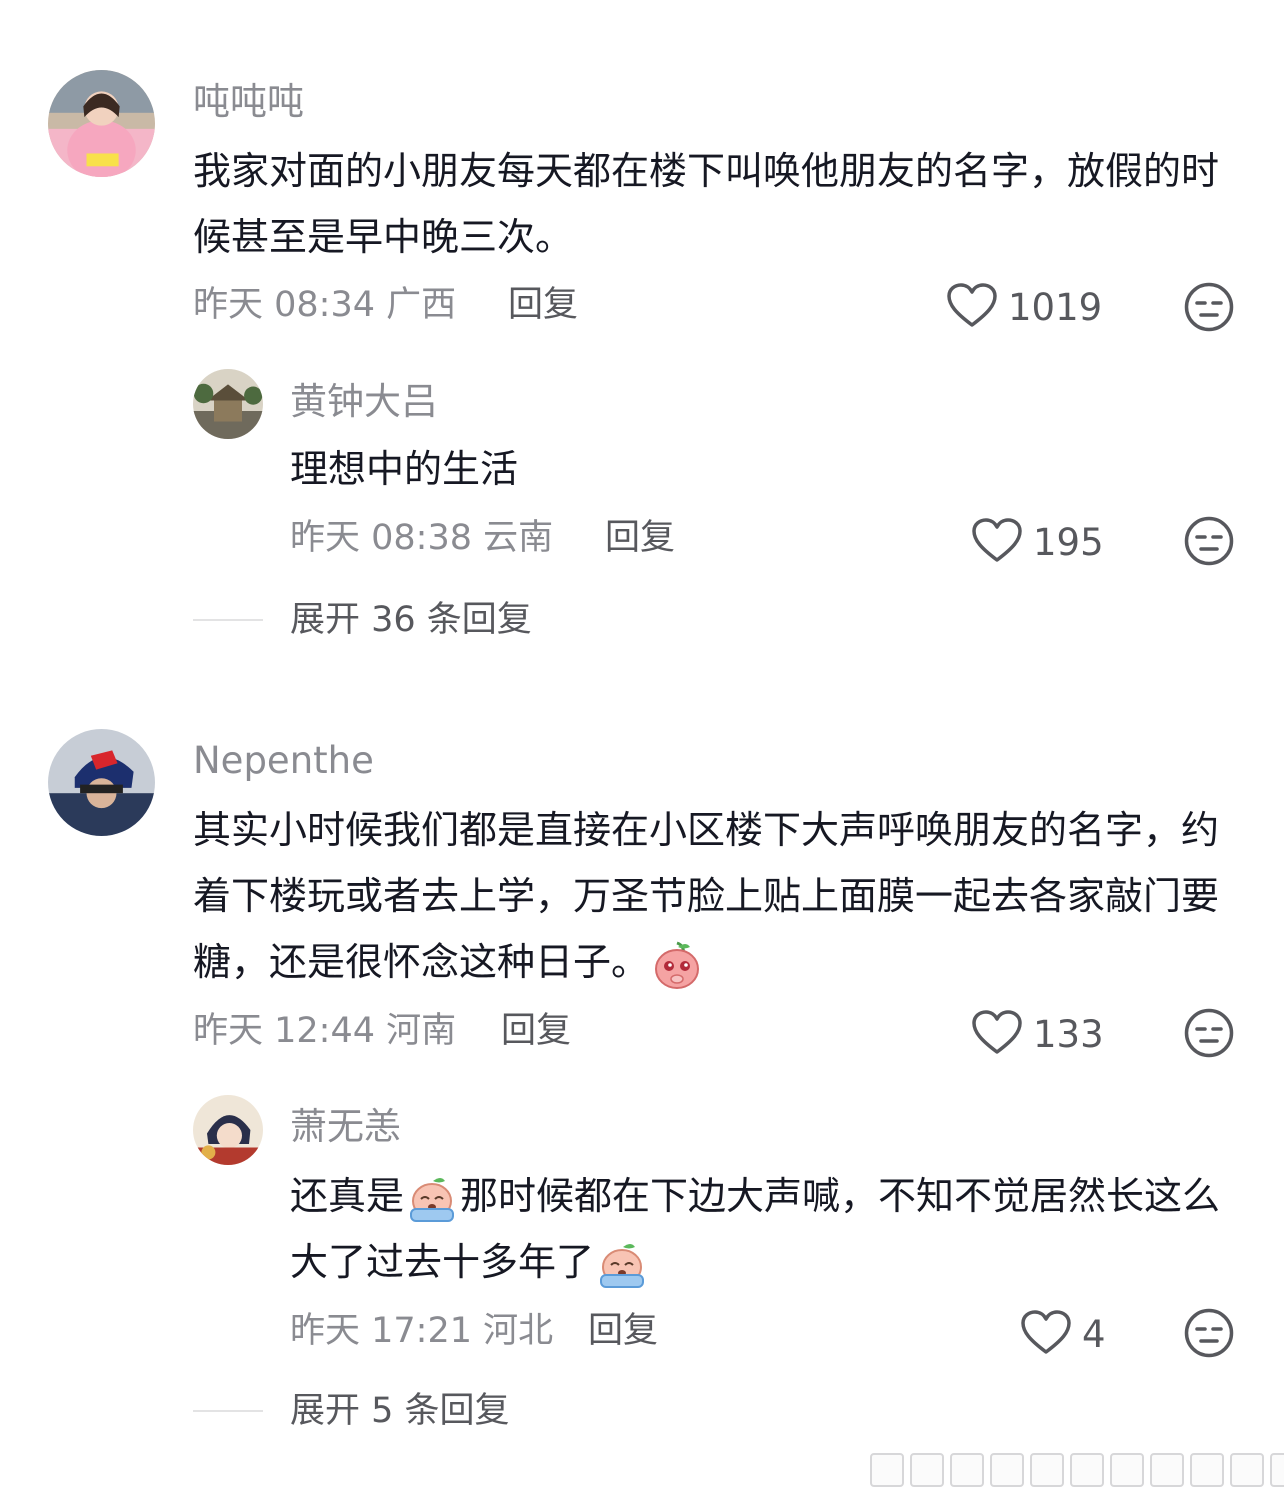  Describe the element at coordinates (706, 204) in the screenshot. I see `comment-text: 我家对面的小朋友每天都在楼下叫唤他朋友的名字，放假的时候甚至是早中晚三次。` at that location.